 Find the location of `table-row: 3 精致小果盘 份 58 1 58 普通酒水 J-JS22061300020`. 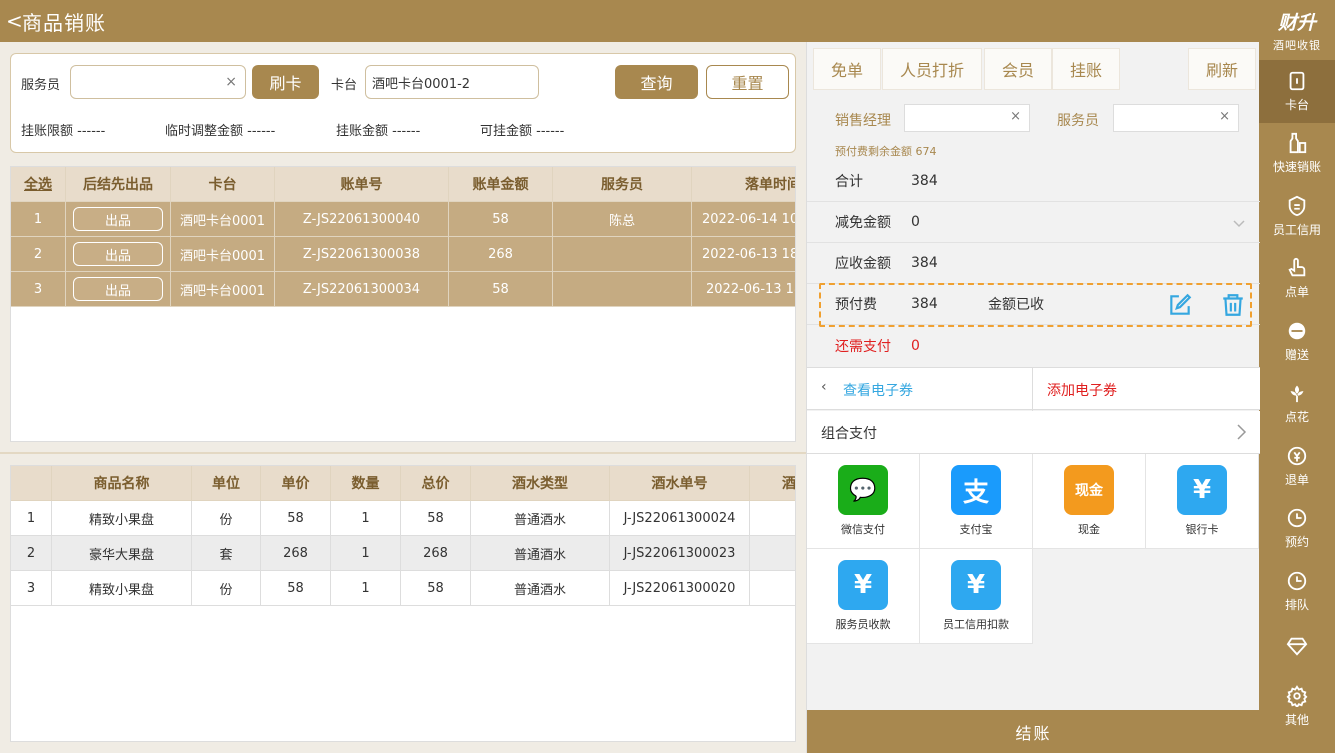

table-row: 3 精致小果盘 份 58 1 58 普通酒水 J-JS22061300020 is located at coordinates (403, 588).